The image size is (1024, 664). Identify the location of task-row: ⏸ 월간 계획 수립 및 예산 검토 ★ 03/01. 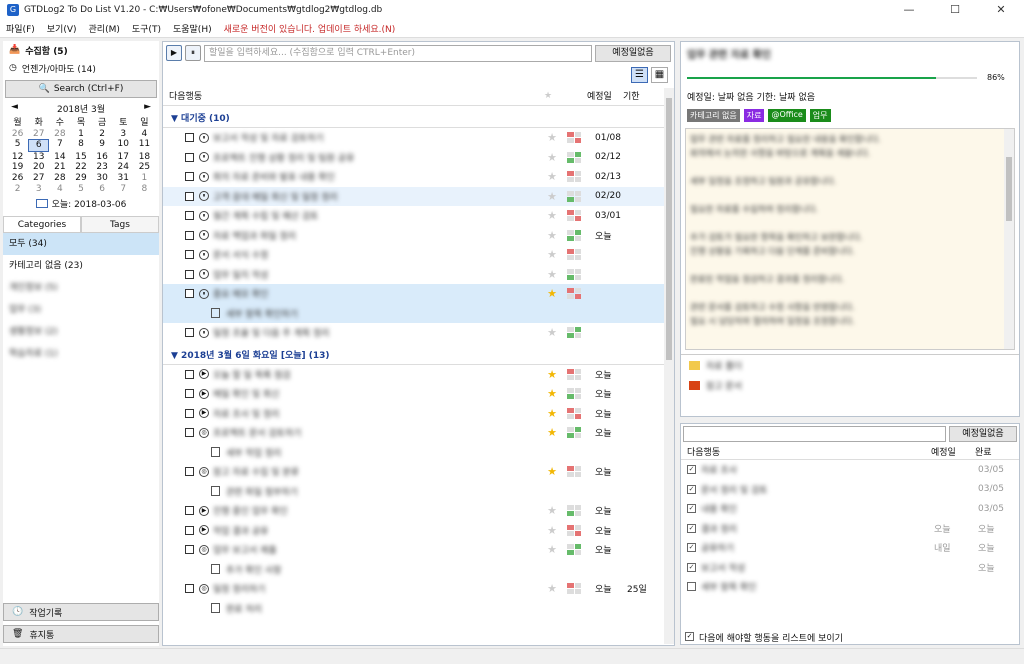
(418, 216).